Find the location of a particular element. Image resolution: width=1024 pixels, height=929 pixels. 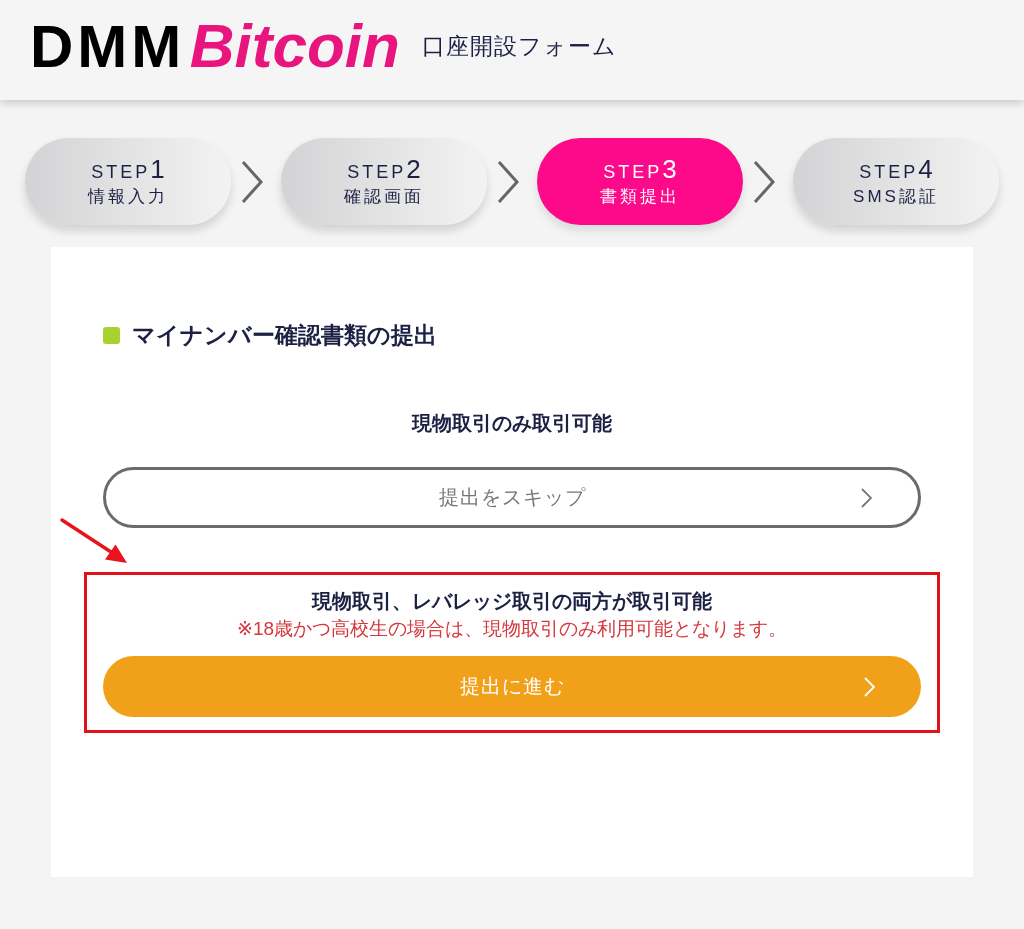

option-heading: 現物取引のみ取引可能 is located at coordinates (511, 423).